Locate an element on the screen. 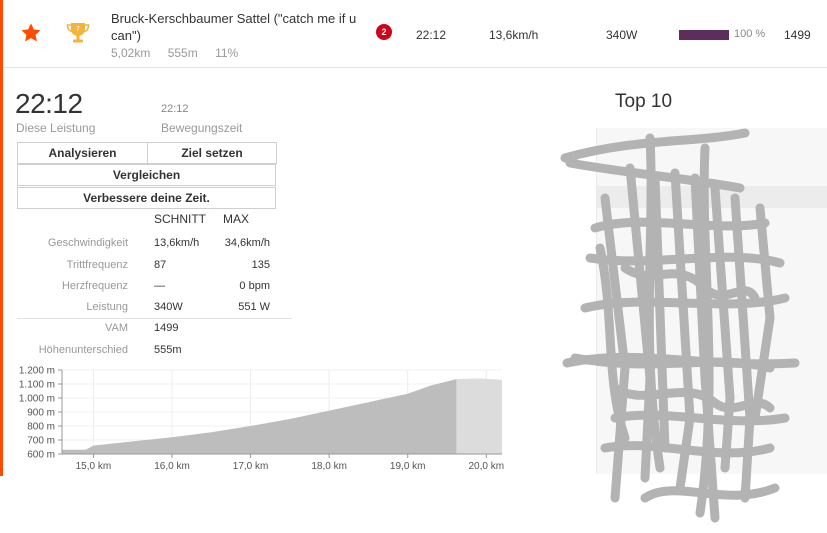 This screenshot has height=533, width=827. moving-time: 22:12 is located at coordinates (175, 109).